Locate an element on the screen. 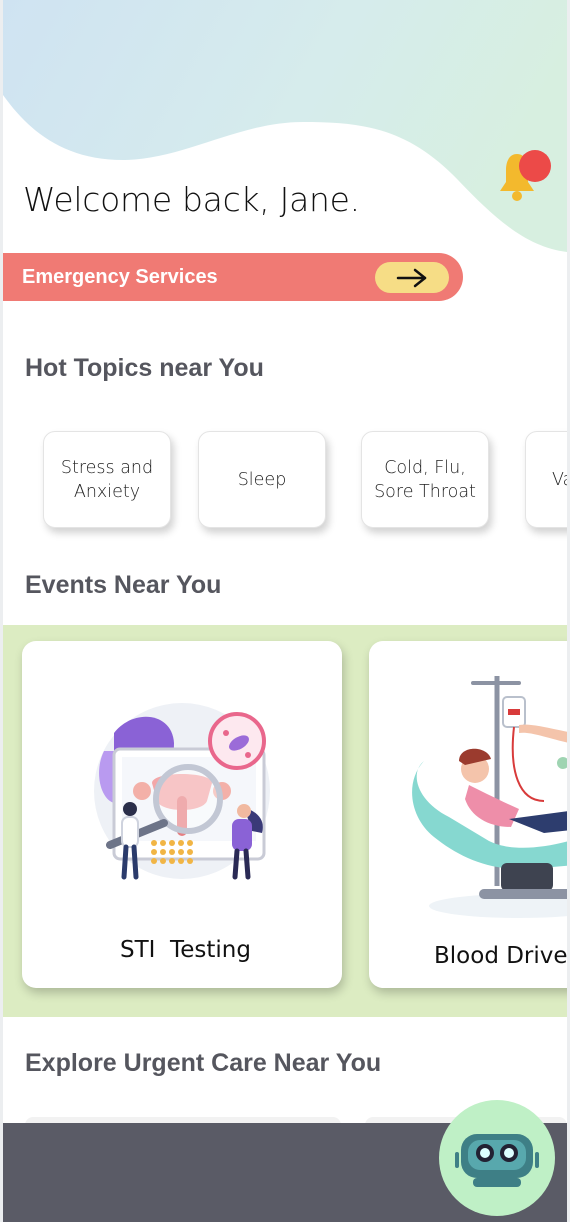  topic-label: Stress and Anxiety is located at coordinates (107, 479).